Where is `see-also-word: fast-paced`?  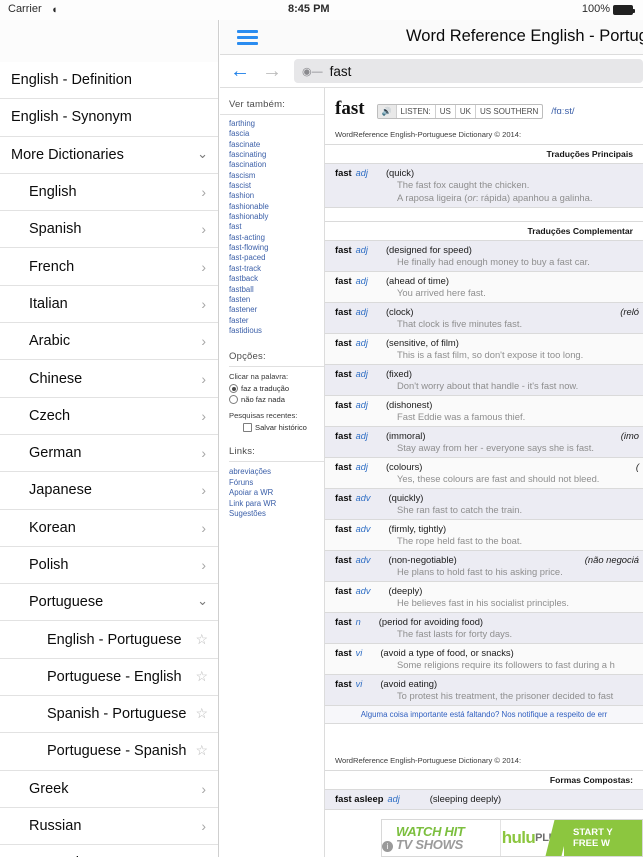
see-also-word: fast-paced is located at coordinates (276, 258).